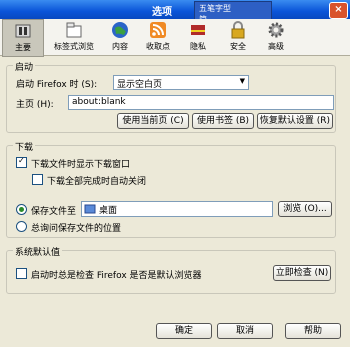 The image size is (350, 347). I want to click on check-default-browser-label: 启动时总是检查 Firefox 是否是默认浏览器, so click(116, 276).